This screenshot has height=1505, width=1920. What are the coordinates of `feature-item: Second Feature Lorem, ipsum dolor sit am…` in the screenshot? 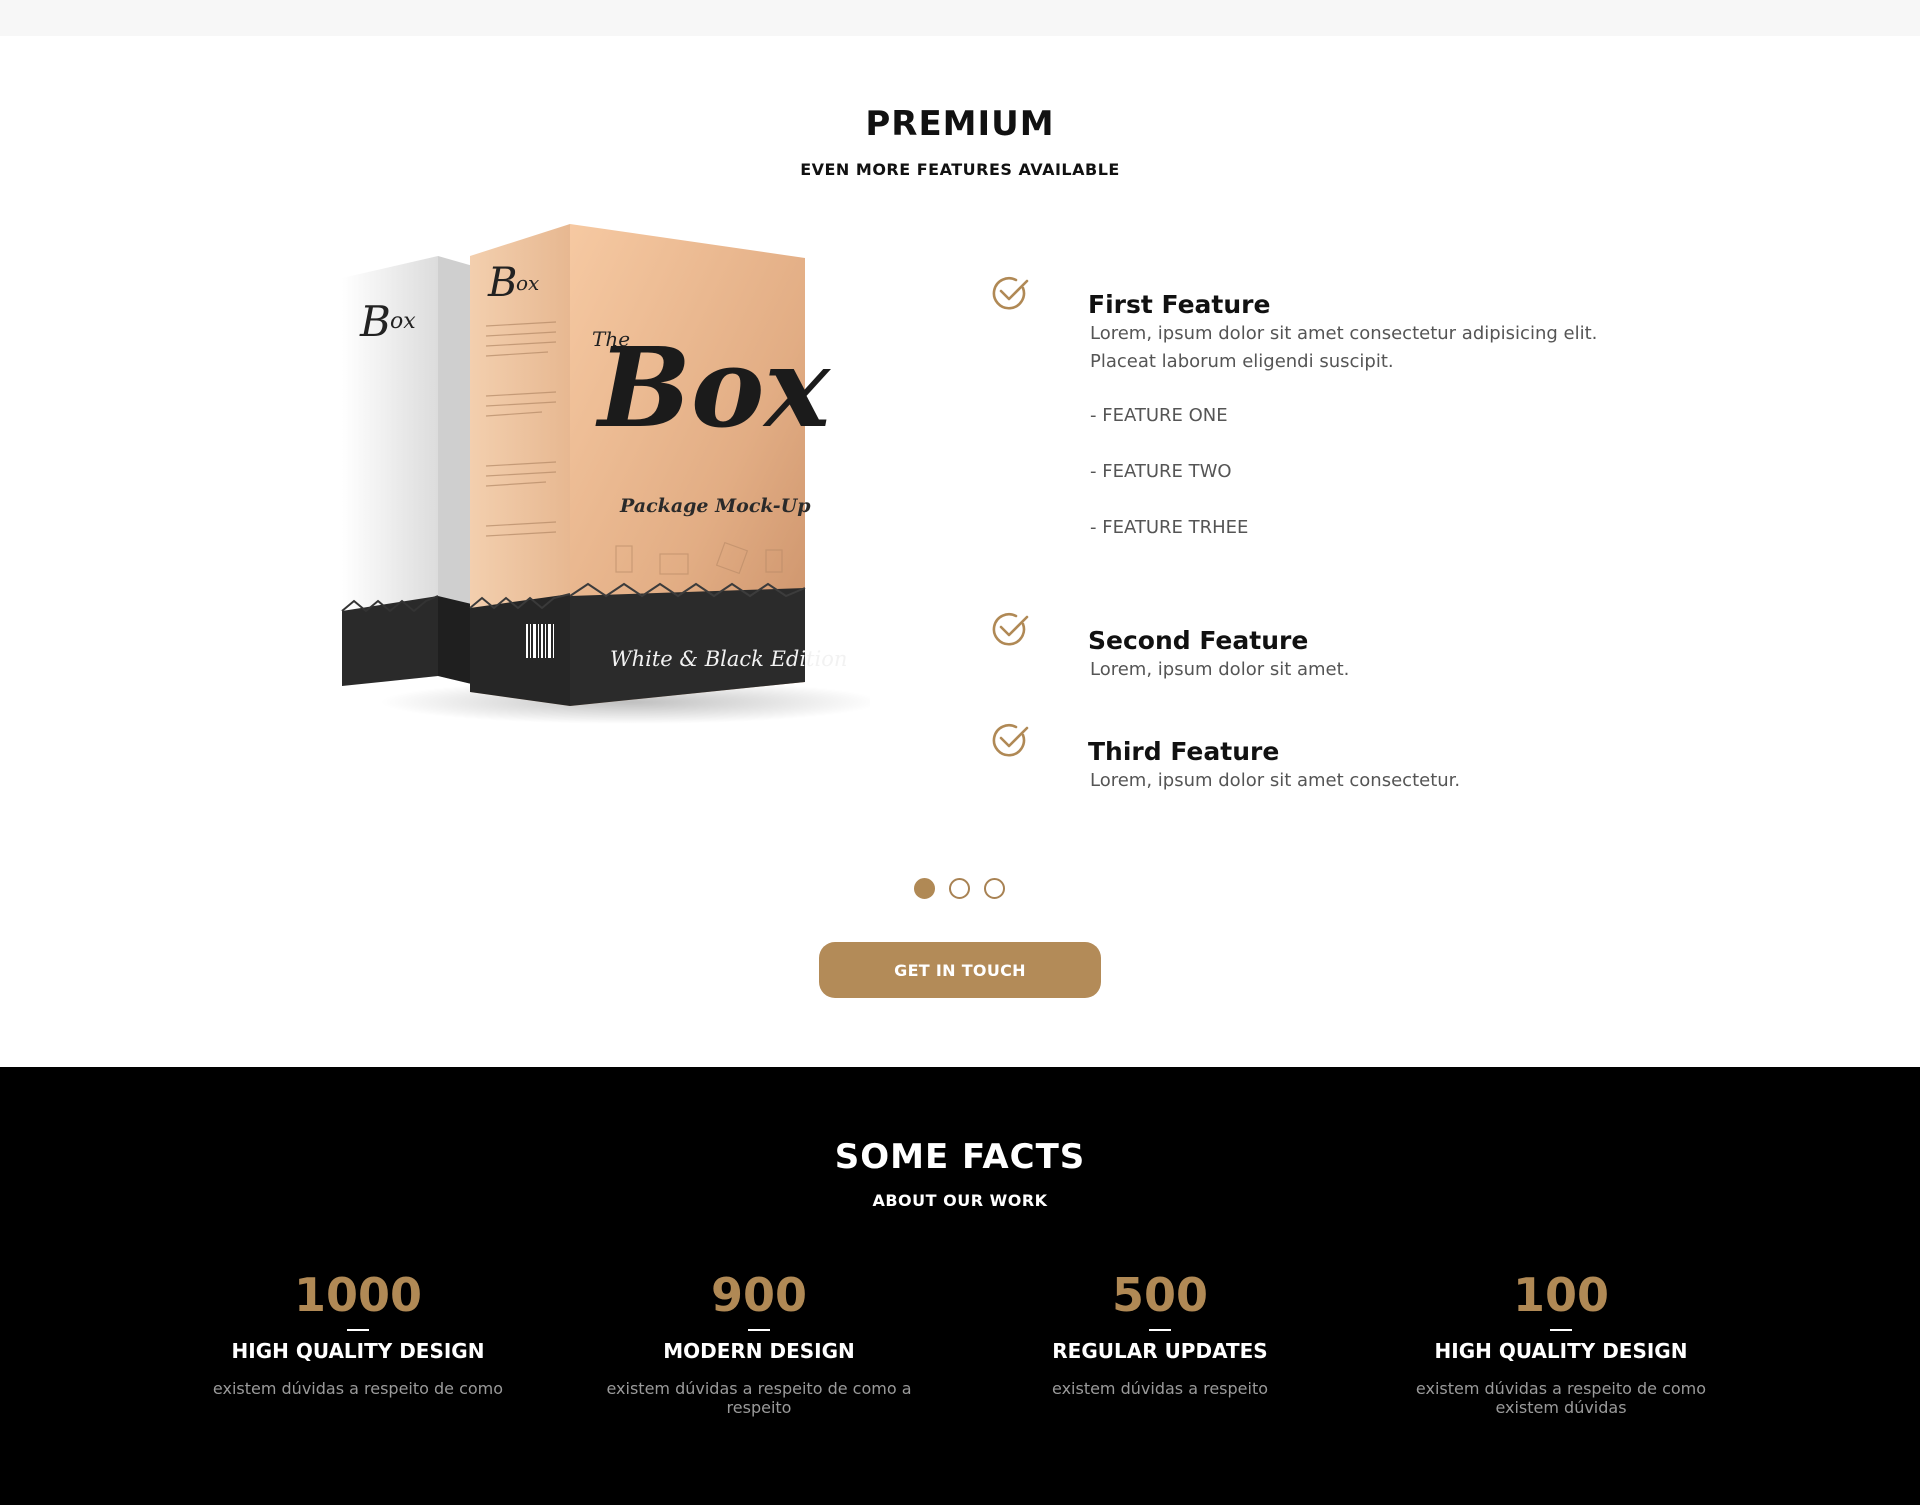 It's located at (1300, 653).